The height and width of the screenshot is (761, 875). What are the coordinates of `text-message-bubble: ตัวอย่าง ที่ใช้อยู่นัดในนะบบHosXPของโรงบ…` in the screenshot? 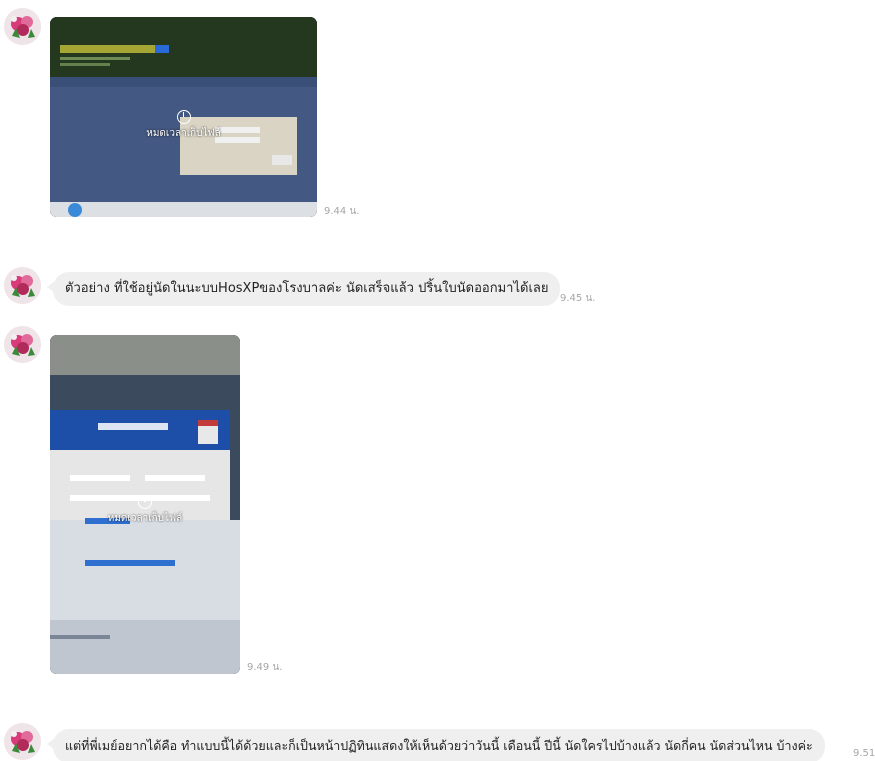 It's located at (303, 289).